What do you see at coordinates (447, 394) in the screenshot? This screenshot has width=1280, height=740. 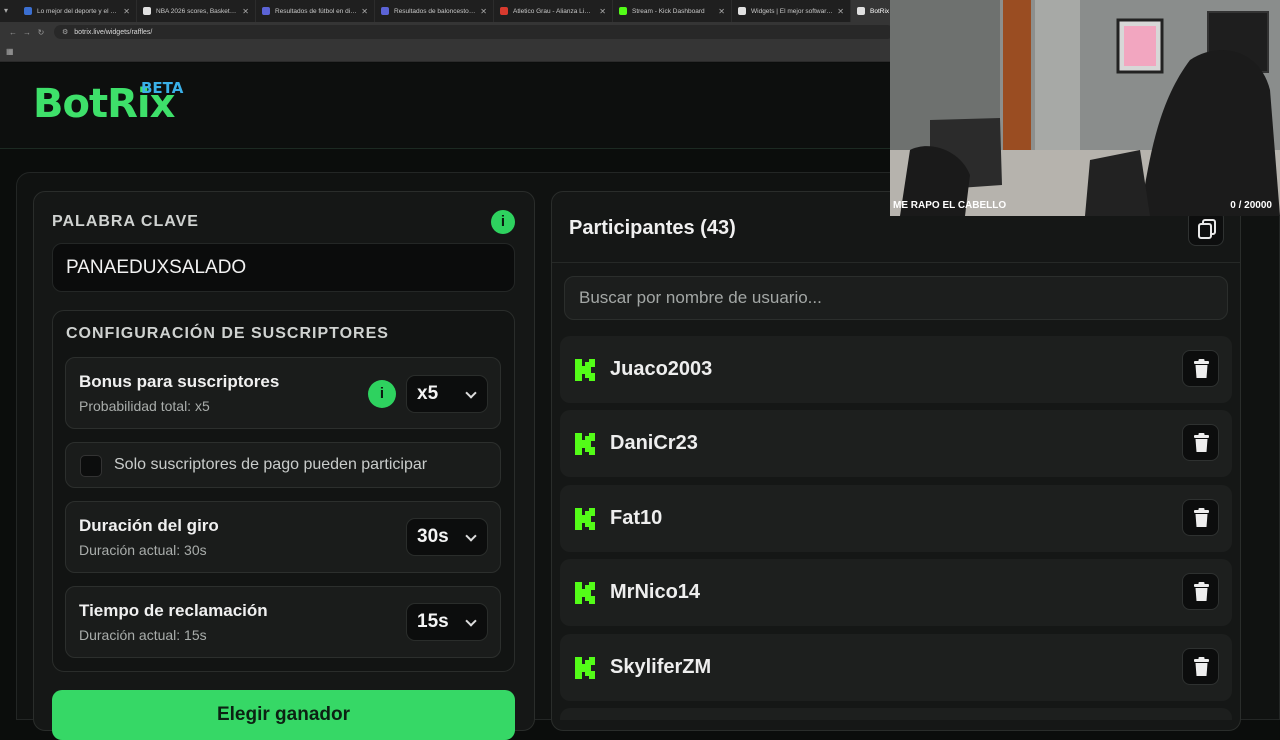 I see `bonus-select: x5` at bounding box center [447, 394].